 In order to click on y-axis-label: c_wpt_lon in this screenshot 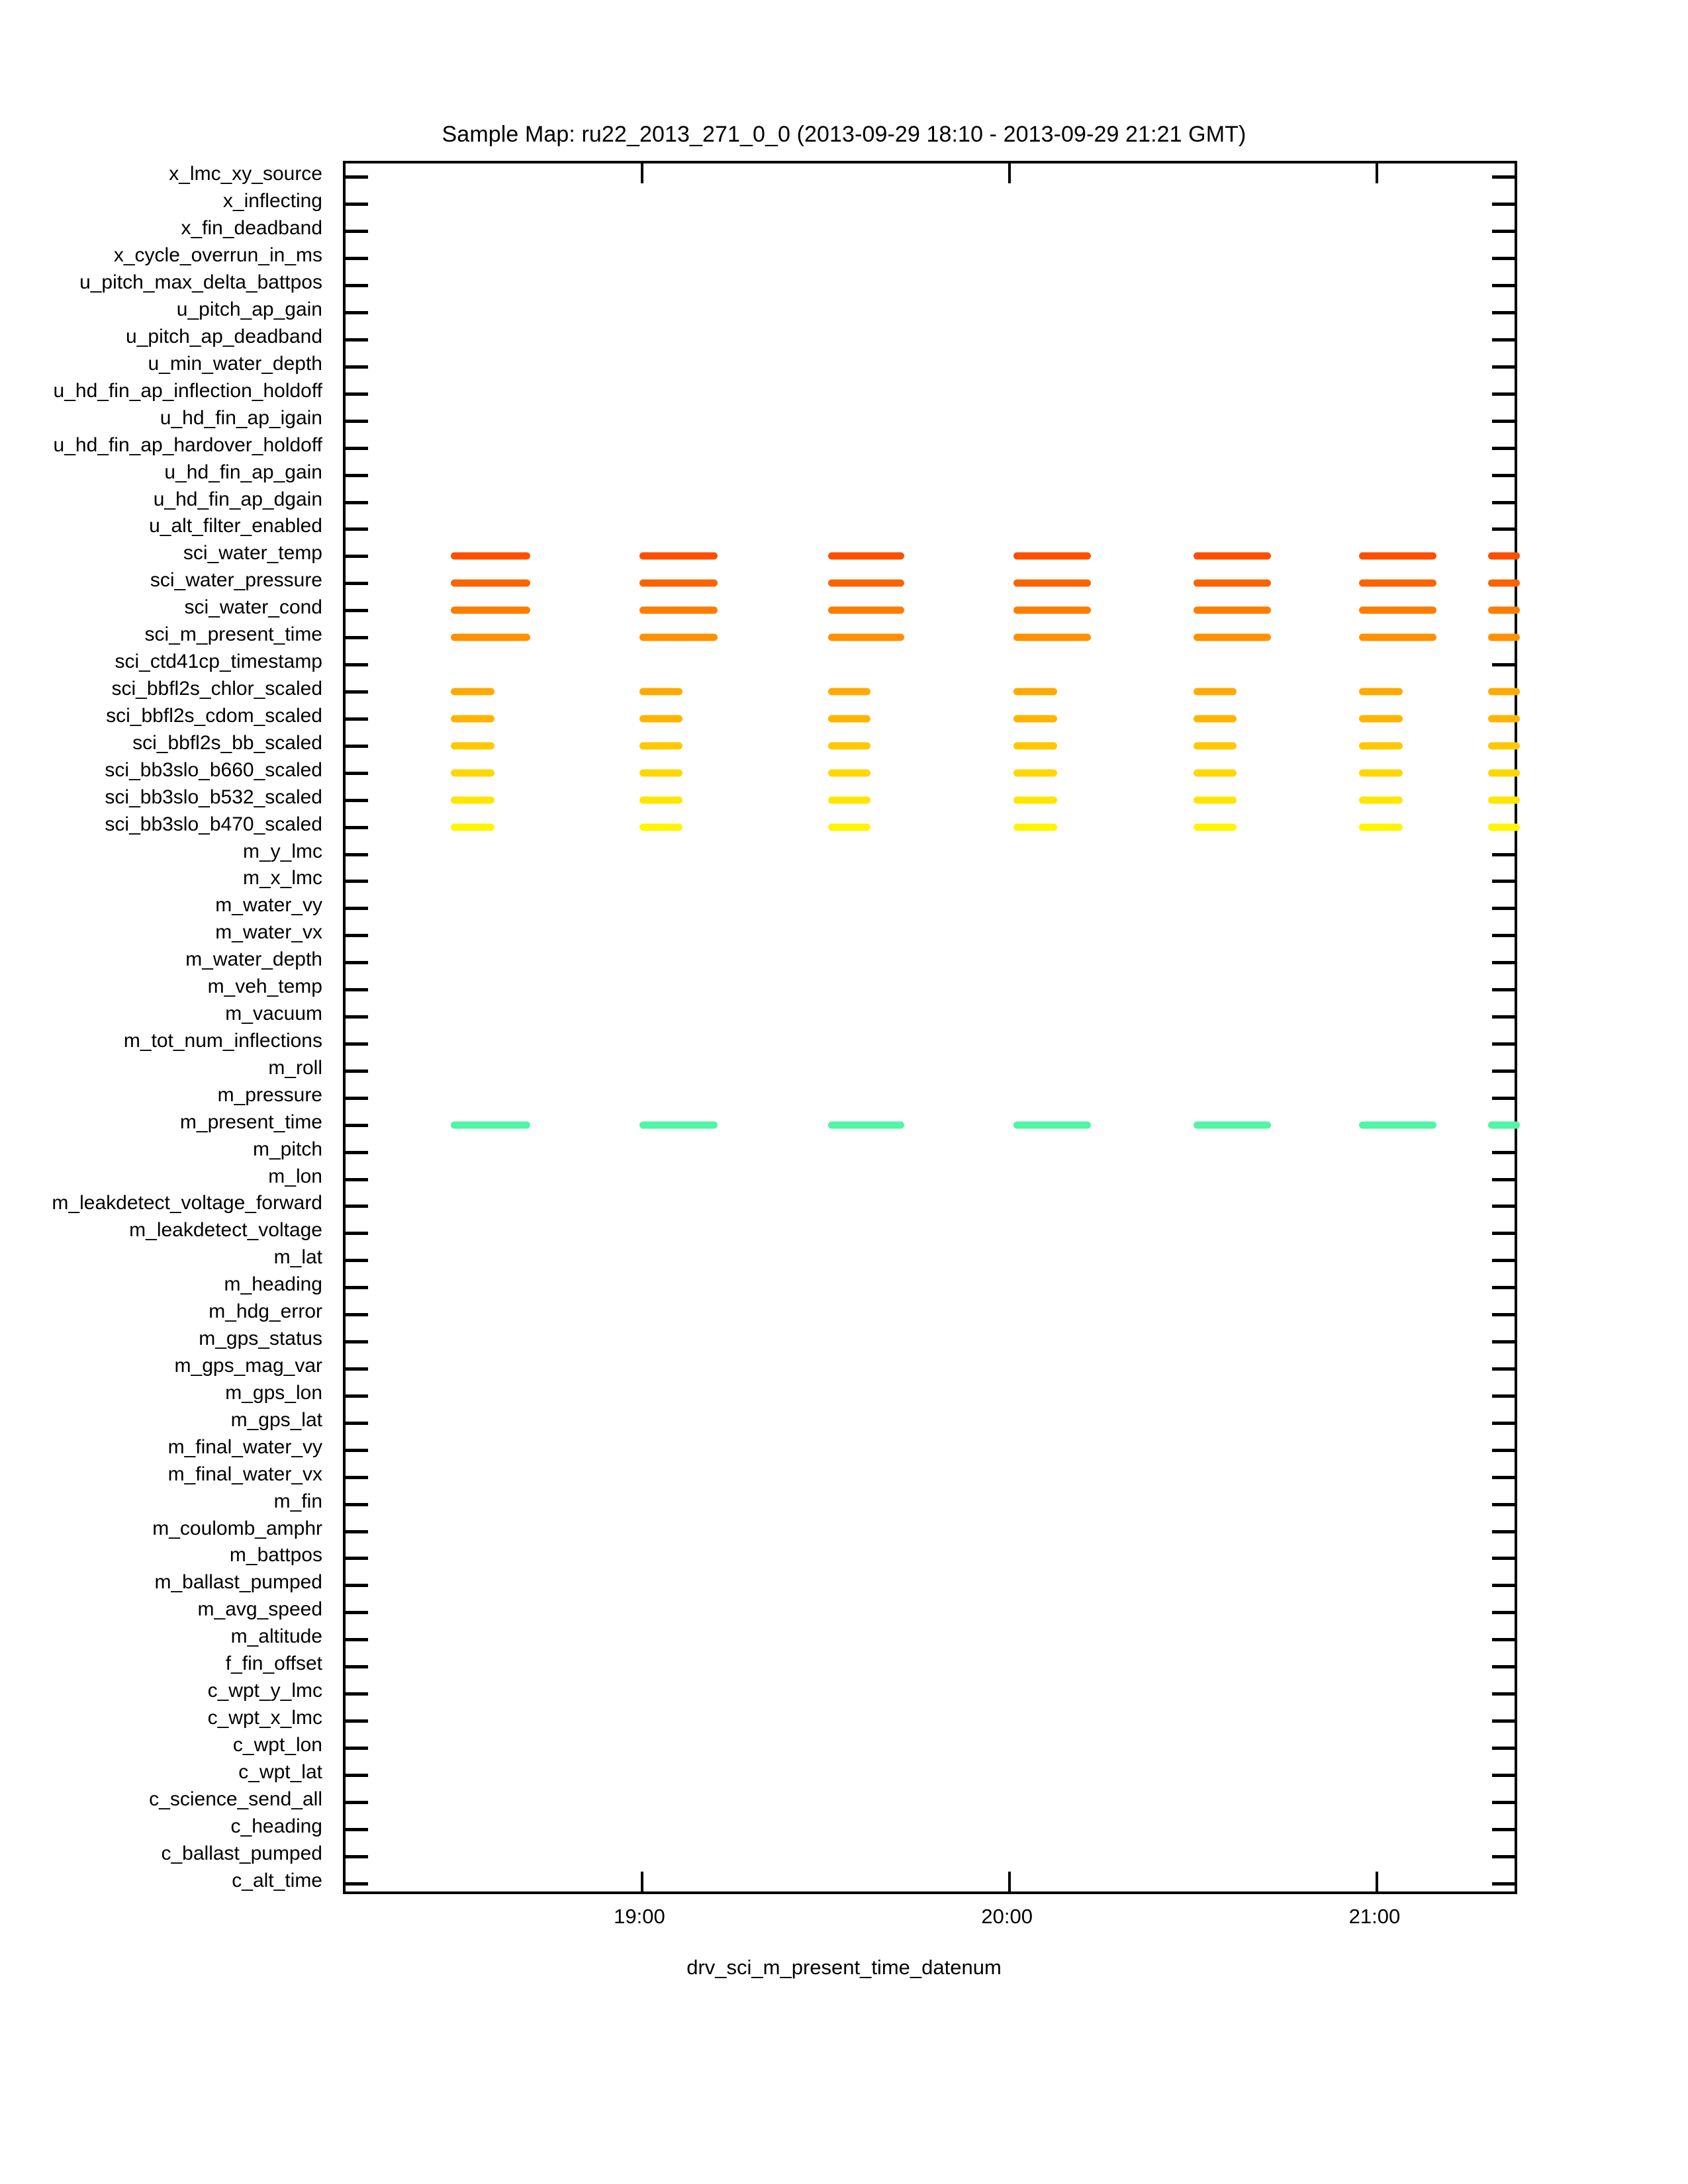, I will do `click(277, 1744)`.